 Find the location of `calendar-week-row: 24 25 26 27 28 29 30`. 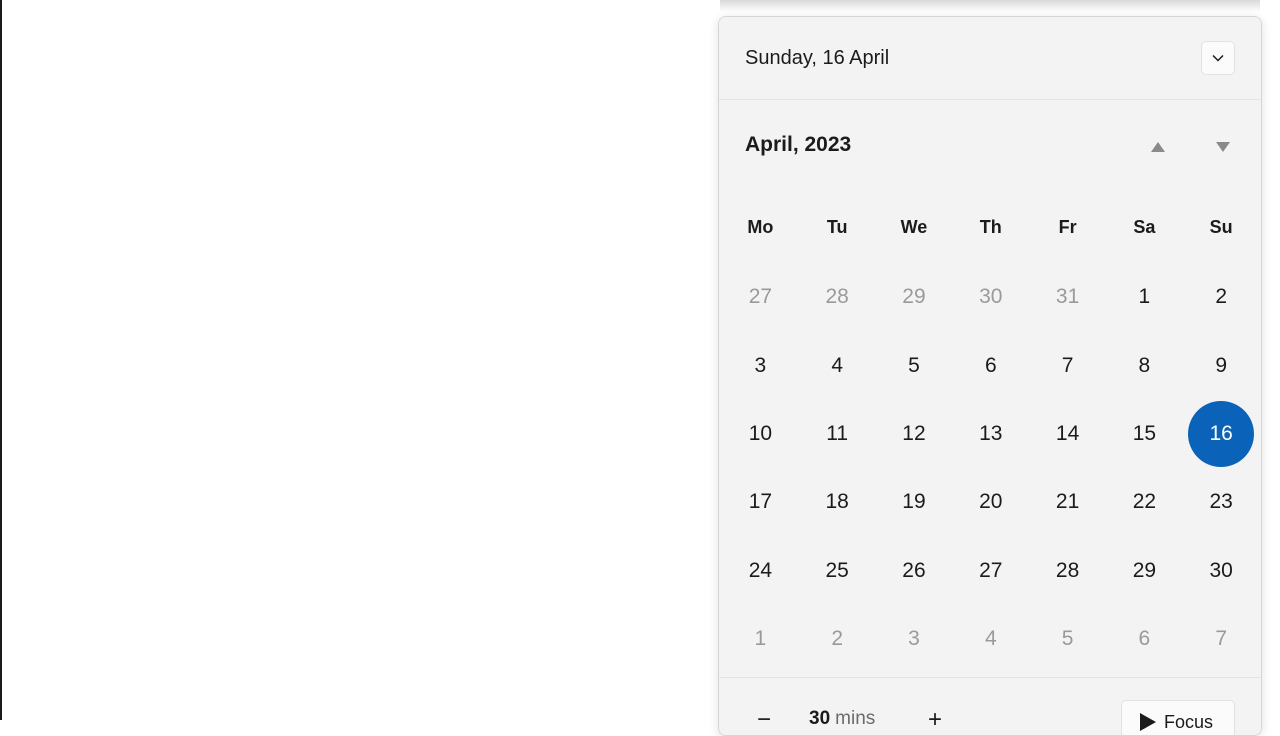

calendar-week-row: 24 25 26 27 28 29 30 is located at coordinates (991, 571).